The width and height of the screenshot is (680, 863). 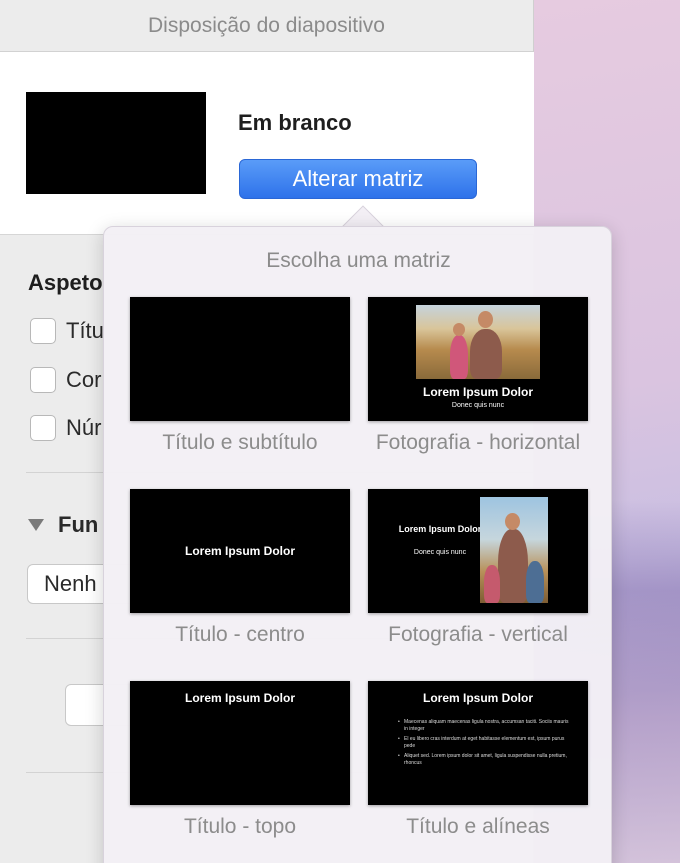 What do you see at coordinates (116, 143) in the screenshot?
I see `layout-thumbnail` at bounding box center [116, 143].